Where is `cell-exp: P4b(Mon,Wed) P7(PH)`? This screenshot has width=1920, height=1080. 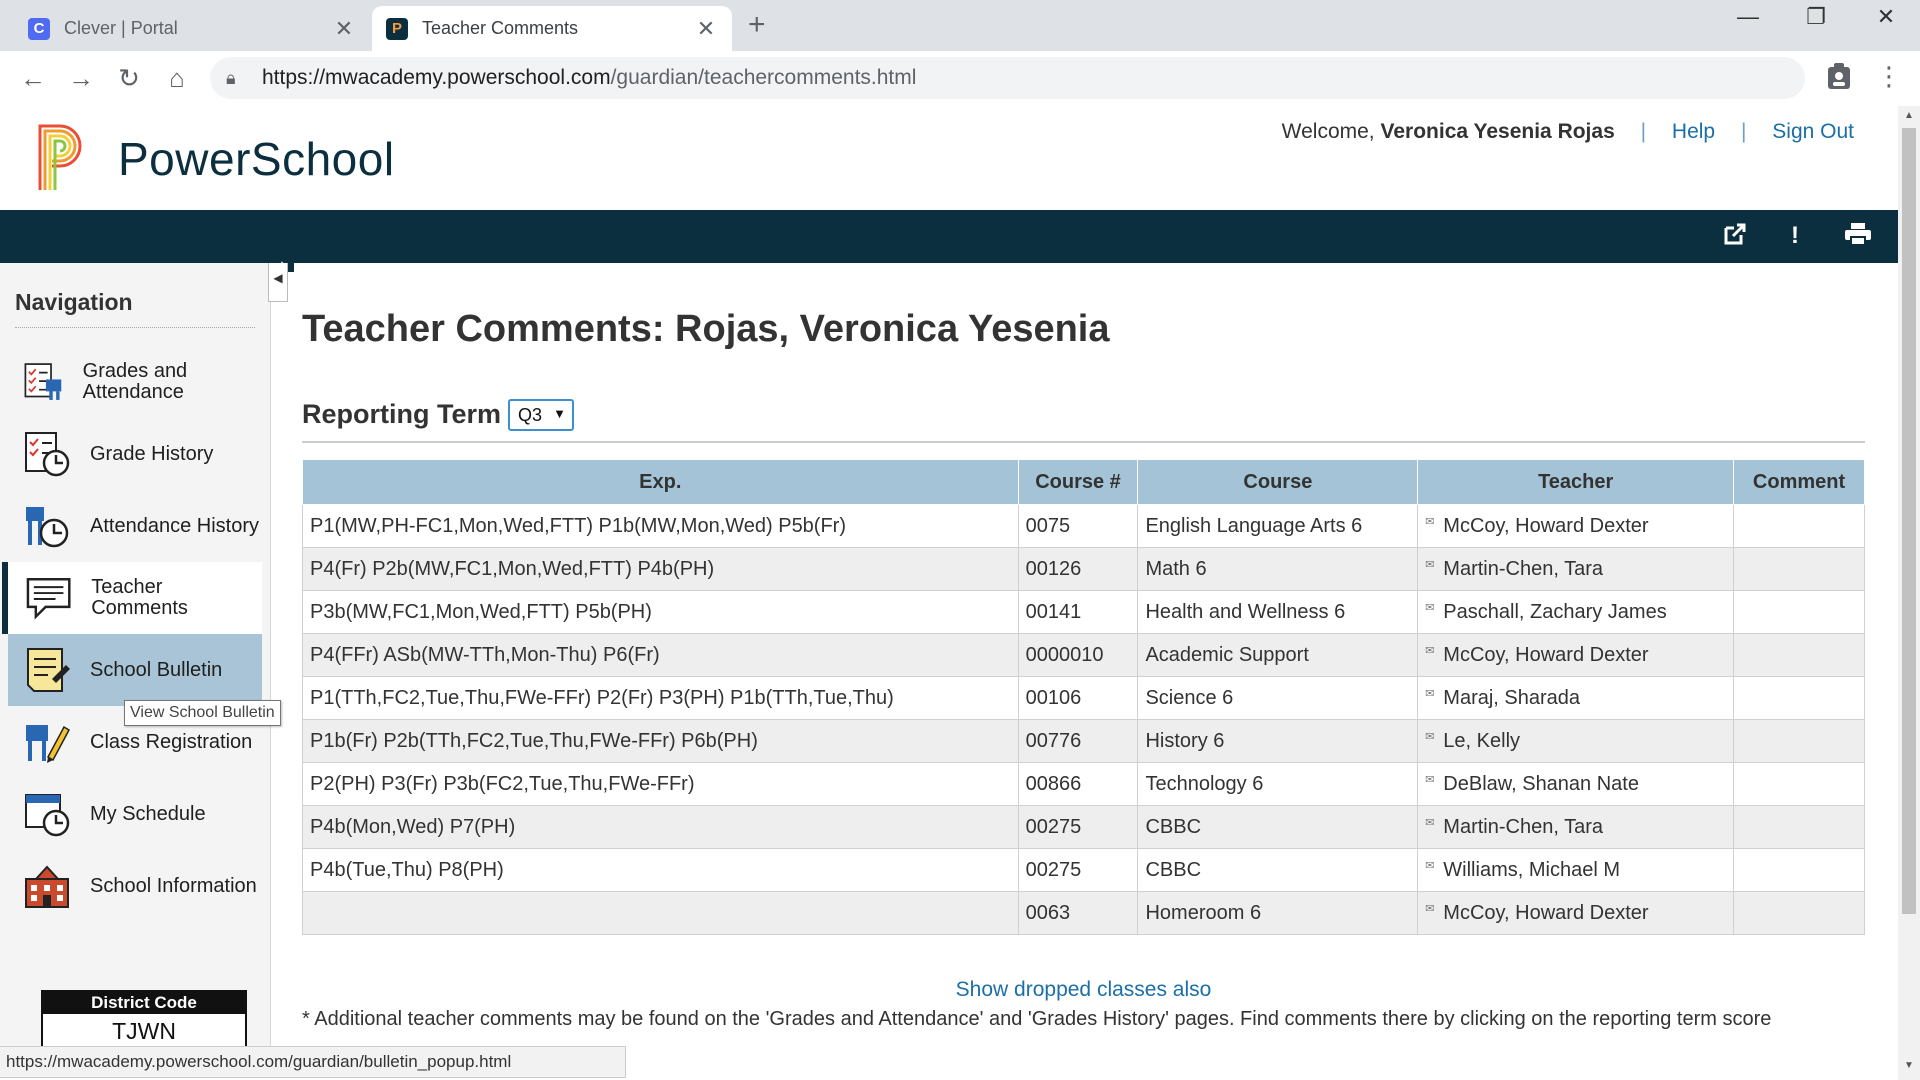 cell-exp: P4b(Mon,Wed) P7(PH) is located at coordinates (660, 827).